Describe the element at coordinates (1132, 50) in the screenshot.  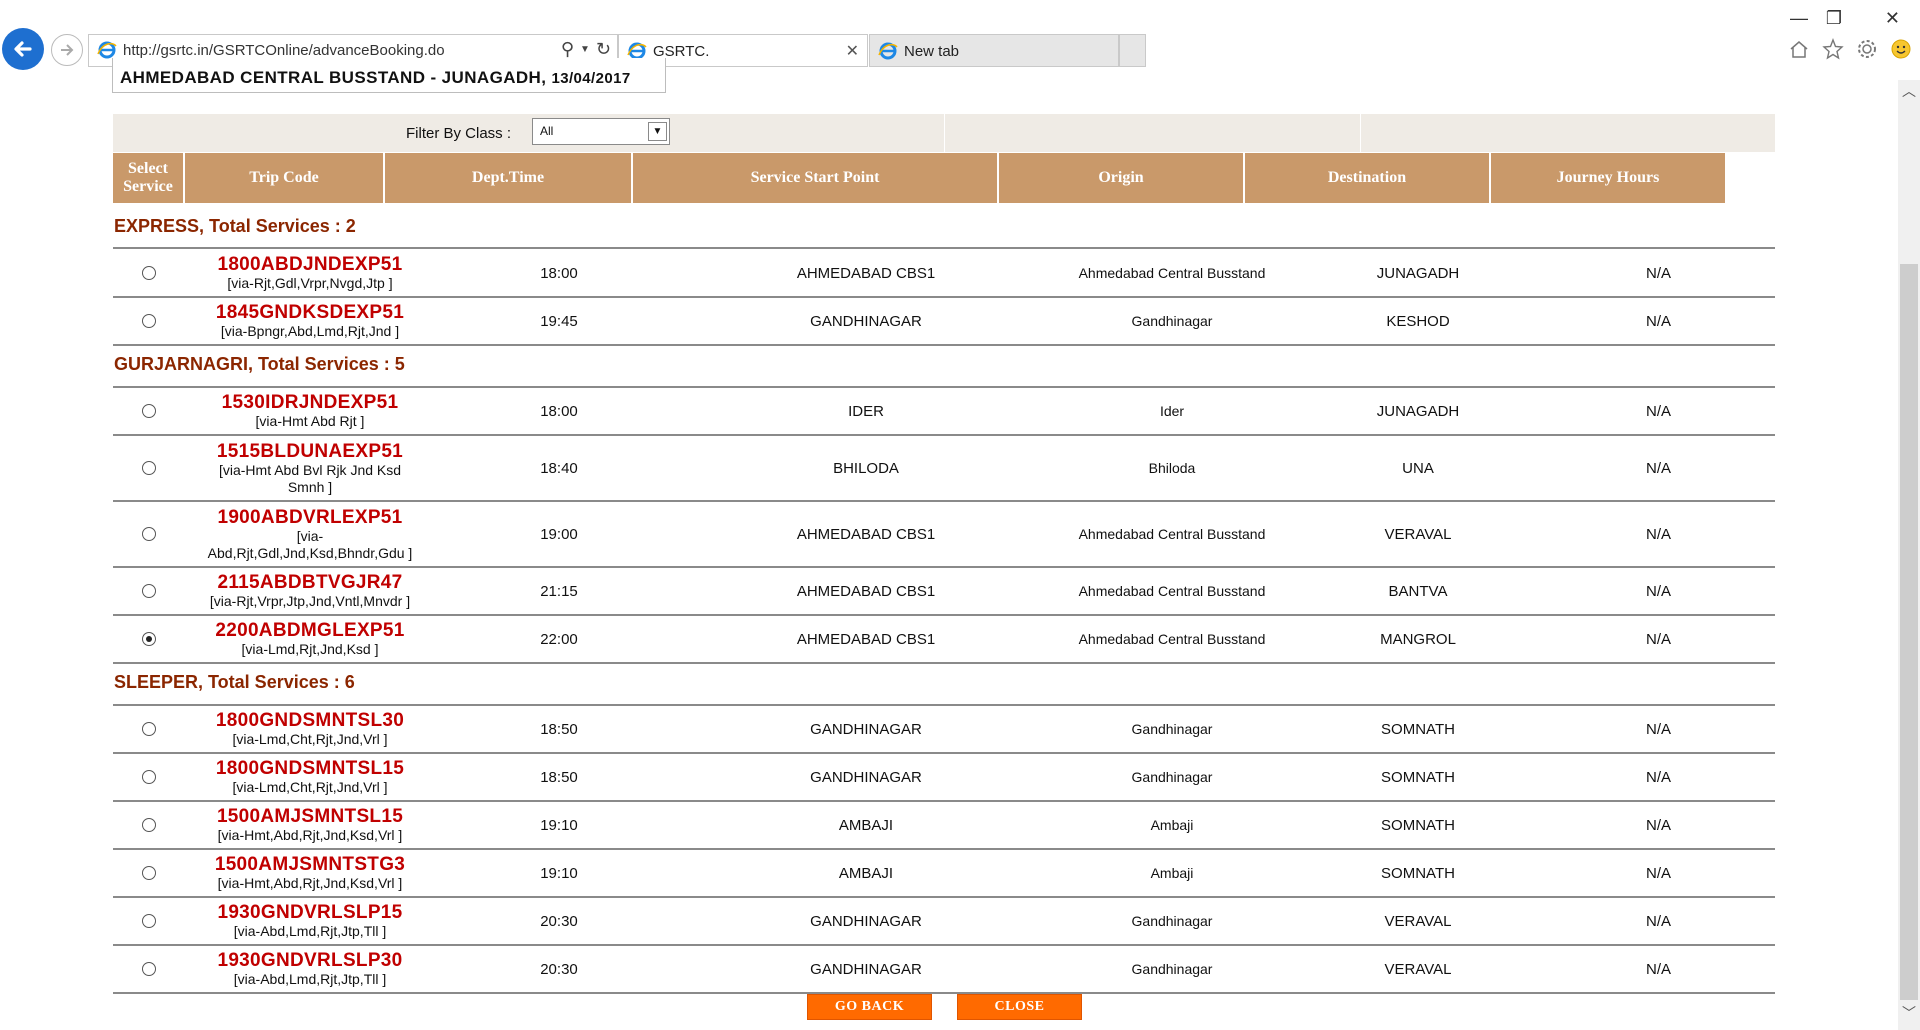
I see `new-tab-button` at that location.